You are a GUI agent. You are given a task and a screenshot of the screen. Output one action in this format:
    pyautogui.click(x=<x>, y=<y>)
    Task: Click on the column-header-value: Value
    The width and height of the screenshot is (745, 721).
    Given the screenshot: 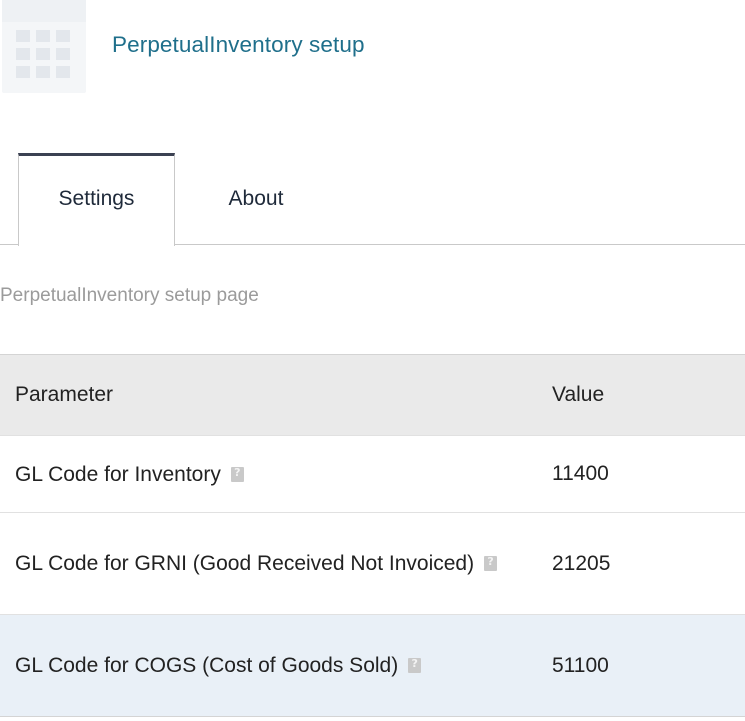 What is the action you would take?
    pyautogui.click(x=578, y=394)
    